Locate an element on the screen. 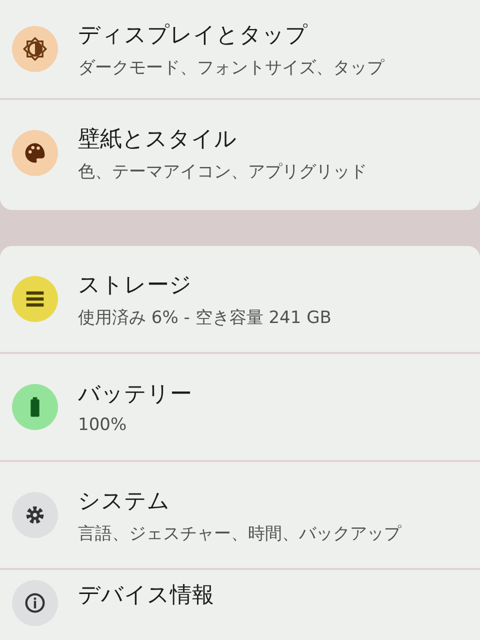 The width and height of the screenshot is (480, 640). item-title: デバイス情報 is located at coordinates (146, 596).